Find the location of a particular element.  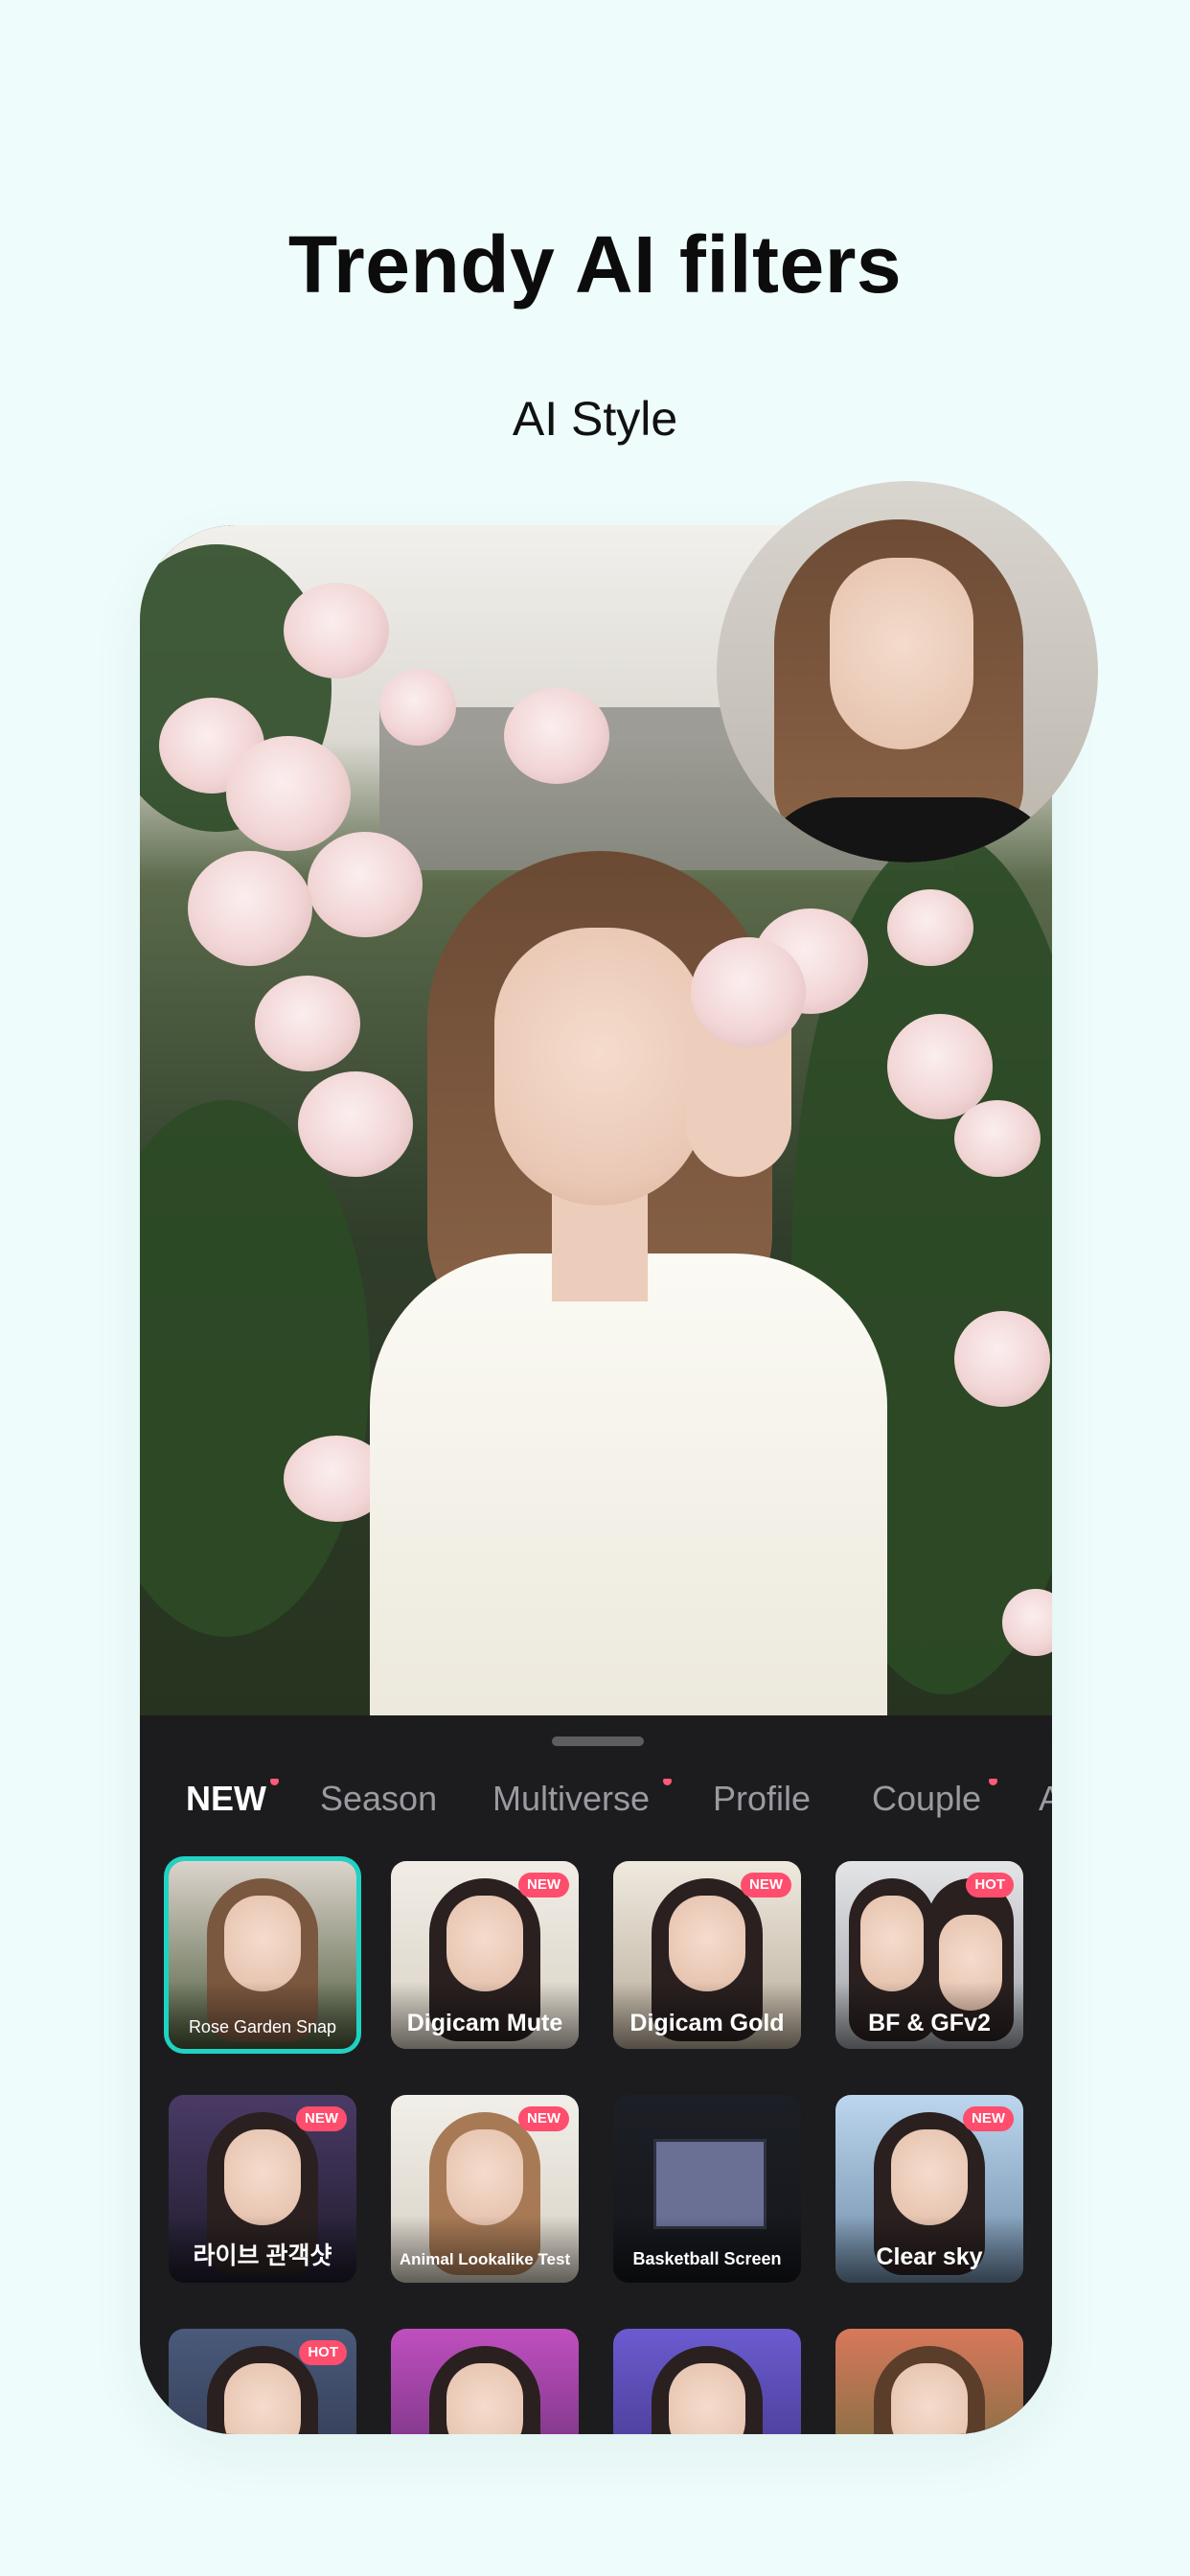

page-title: Trendy AI filters is located at coordinates (595, 264).